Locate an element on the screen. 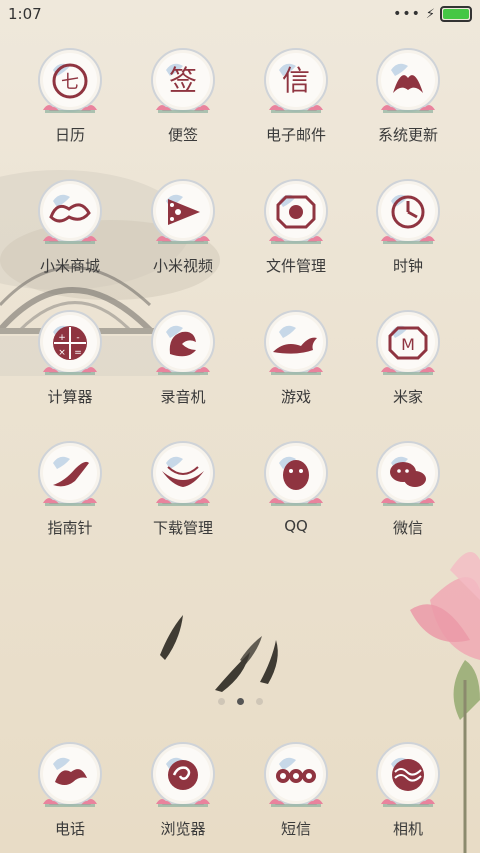  app-label: 录音机 is located at coordinates (183, 397).